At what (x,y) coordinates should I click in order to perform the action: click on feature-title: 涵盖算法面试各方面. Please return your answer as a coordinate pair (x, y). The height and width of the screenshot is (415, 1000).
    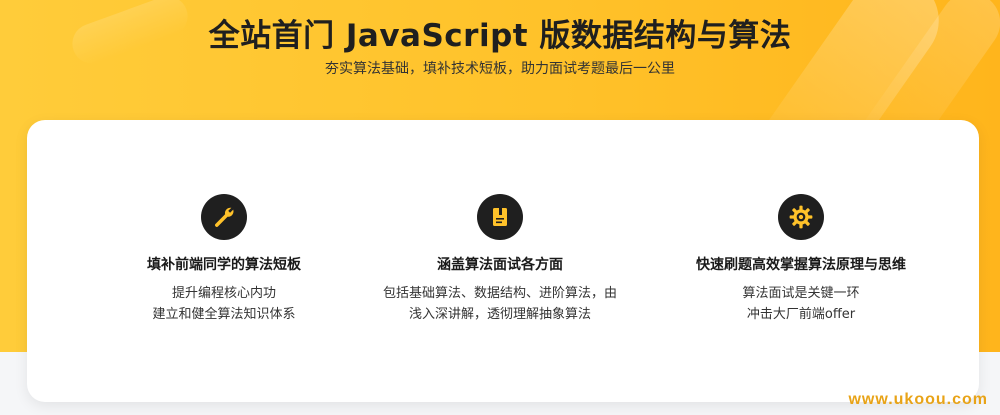
    Looking at the image, I should click on (500, 265).